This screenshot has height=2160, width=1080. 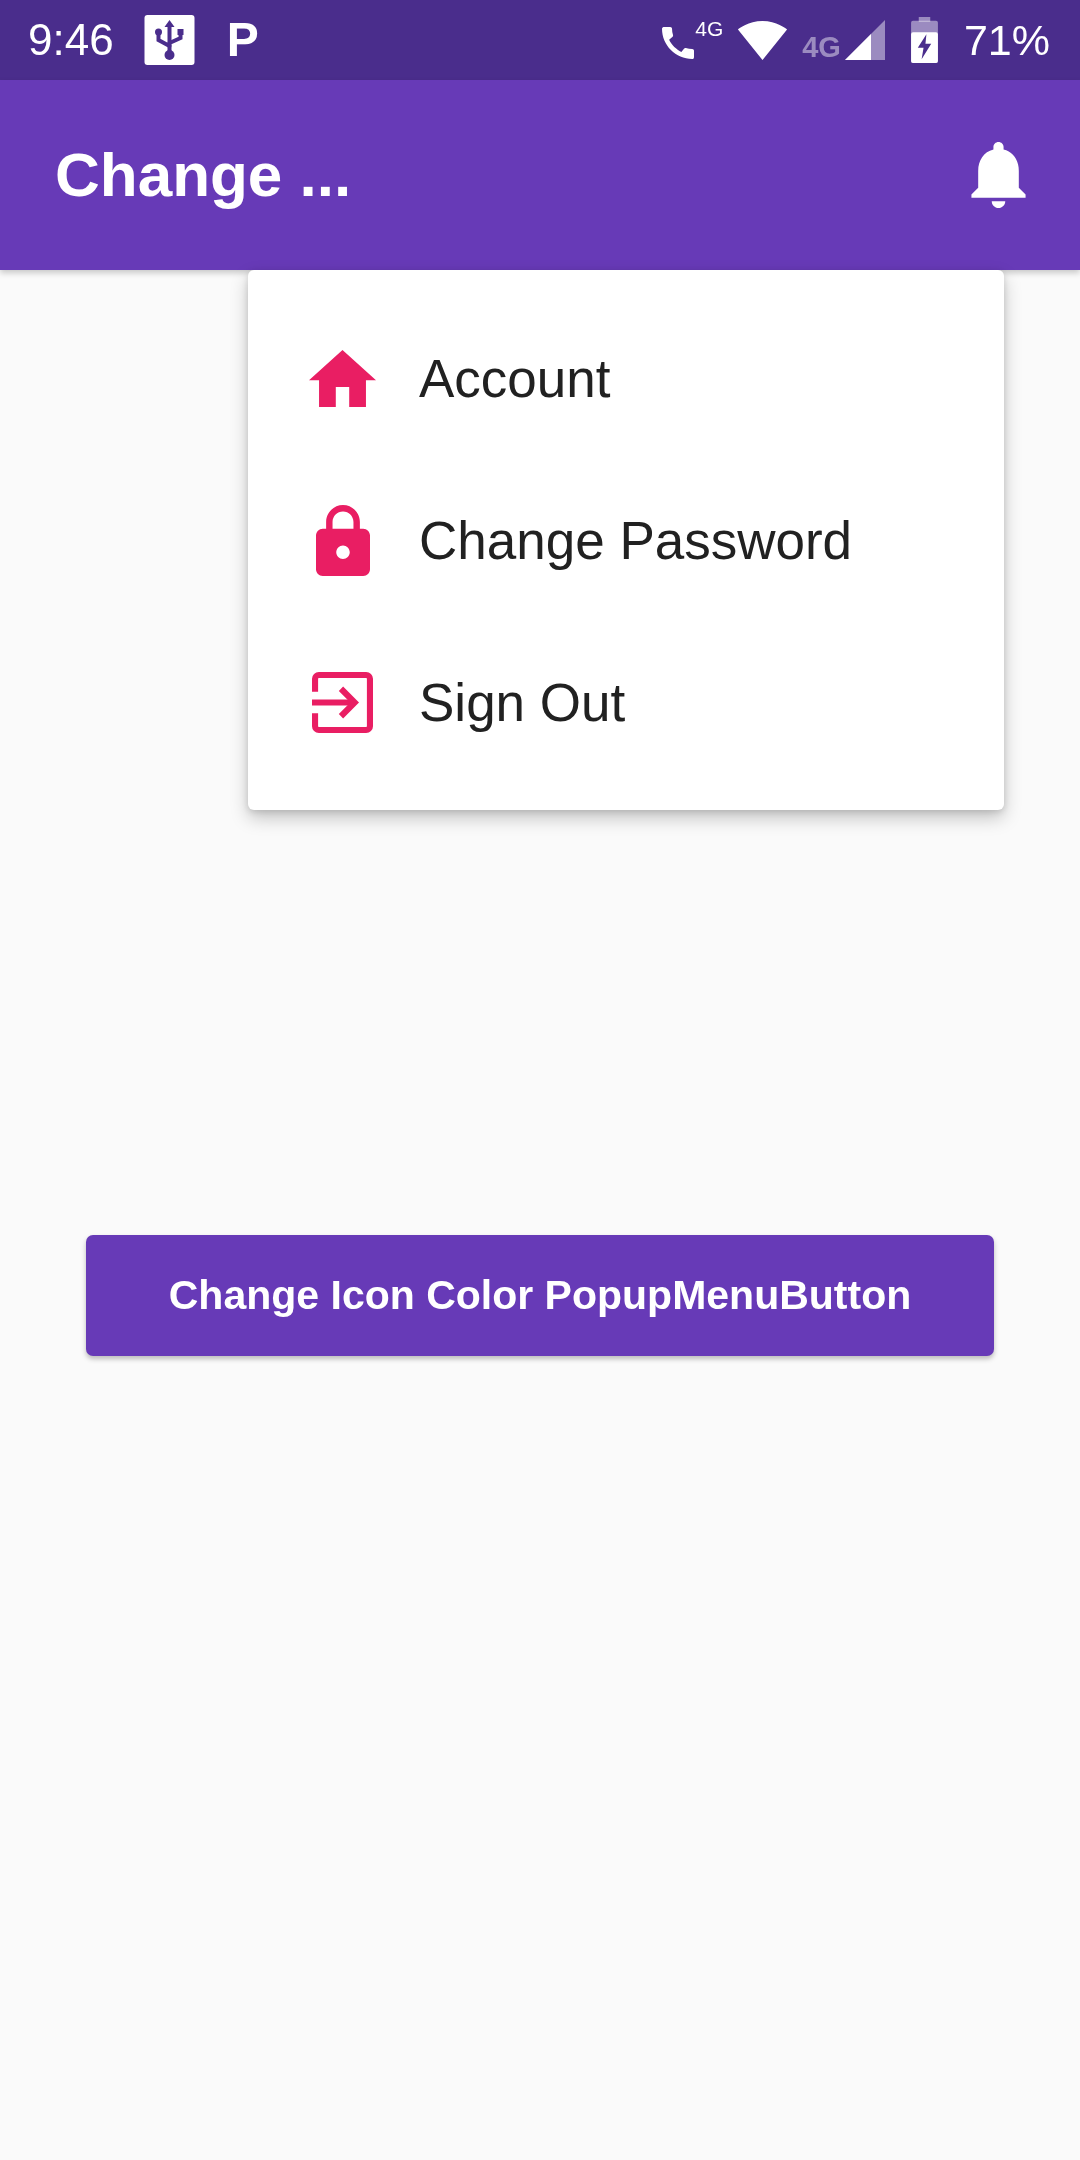 What do you see at coordinates (763, 40) in the screenshot?
I see `wifi-icon` at bounding box center [763, 40].